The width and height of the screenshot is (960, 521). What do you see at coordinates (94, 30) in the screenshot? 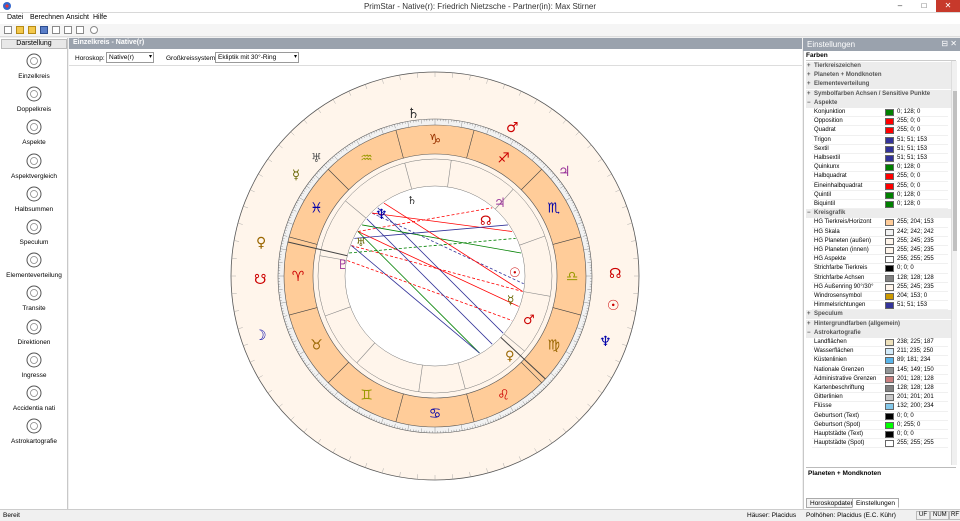
I see `settings-dropdown-icon` at bounding box center [94, 30].